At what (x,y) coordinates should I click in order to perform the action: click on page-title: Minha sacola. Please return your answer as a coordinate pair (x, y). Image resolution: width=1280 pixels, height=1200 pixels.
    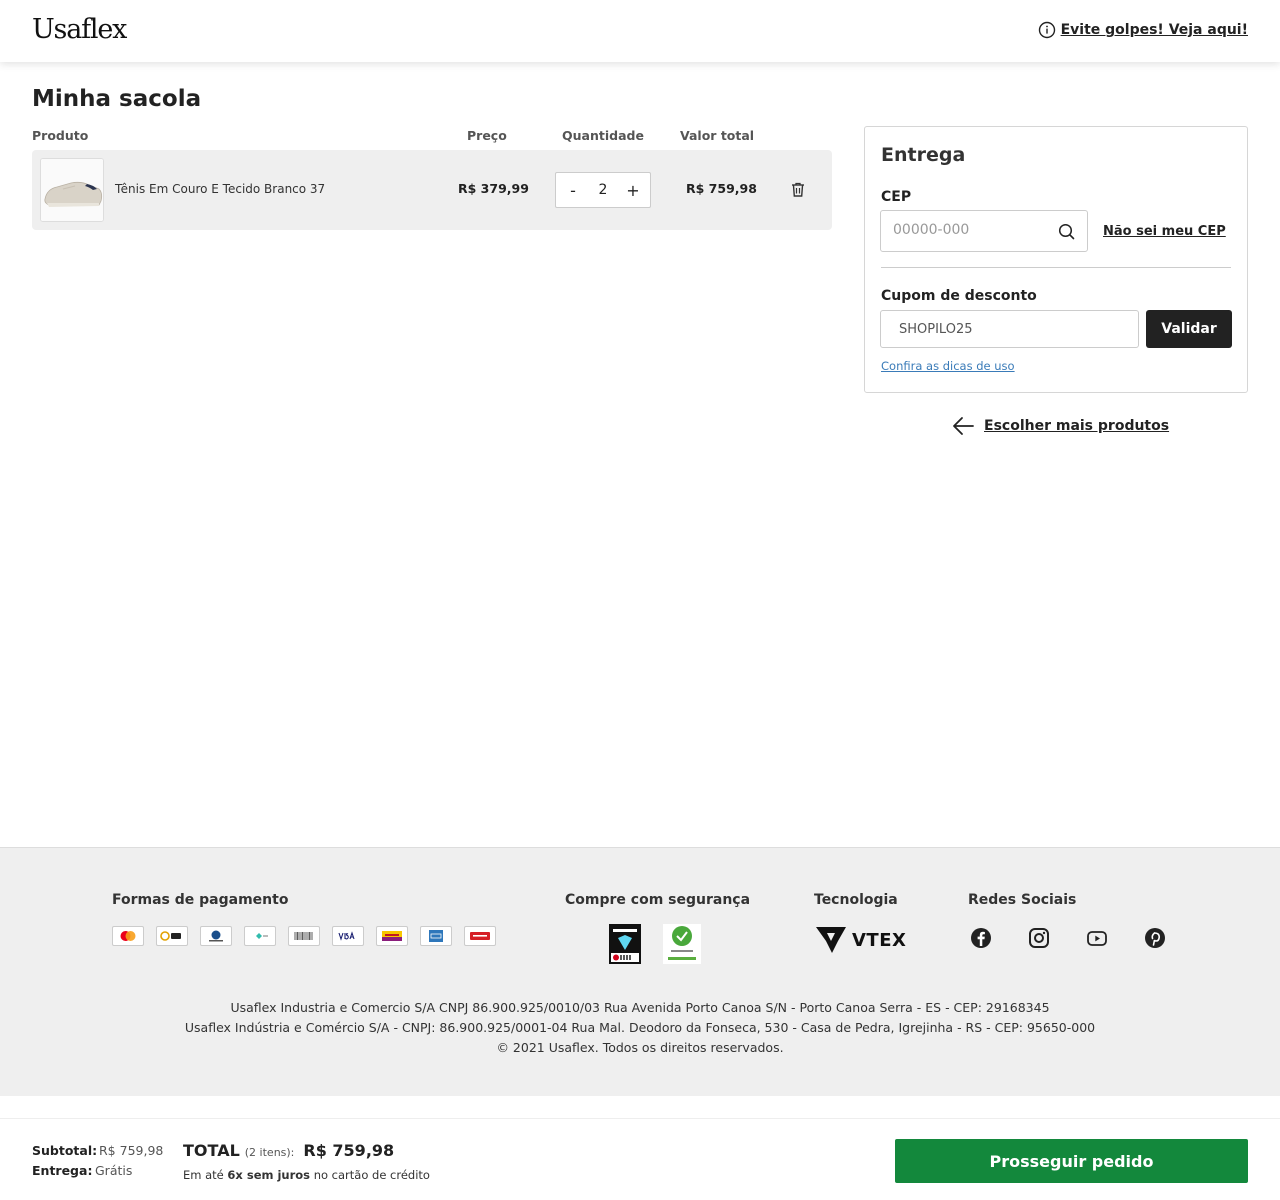
    Looking at the image, I should click on (117, 99).